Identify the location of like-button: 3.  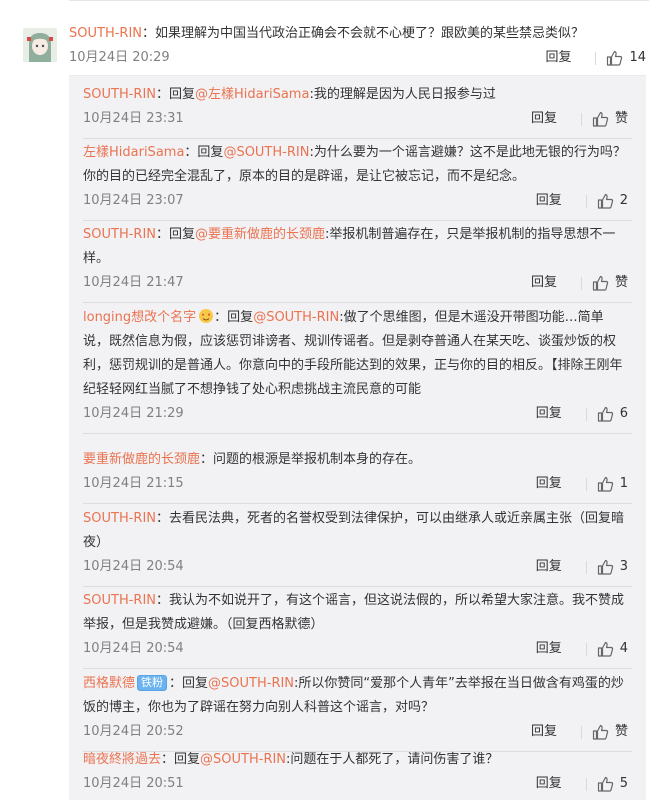
(612, 567).